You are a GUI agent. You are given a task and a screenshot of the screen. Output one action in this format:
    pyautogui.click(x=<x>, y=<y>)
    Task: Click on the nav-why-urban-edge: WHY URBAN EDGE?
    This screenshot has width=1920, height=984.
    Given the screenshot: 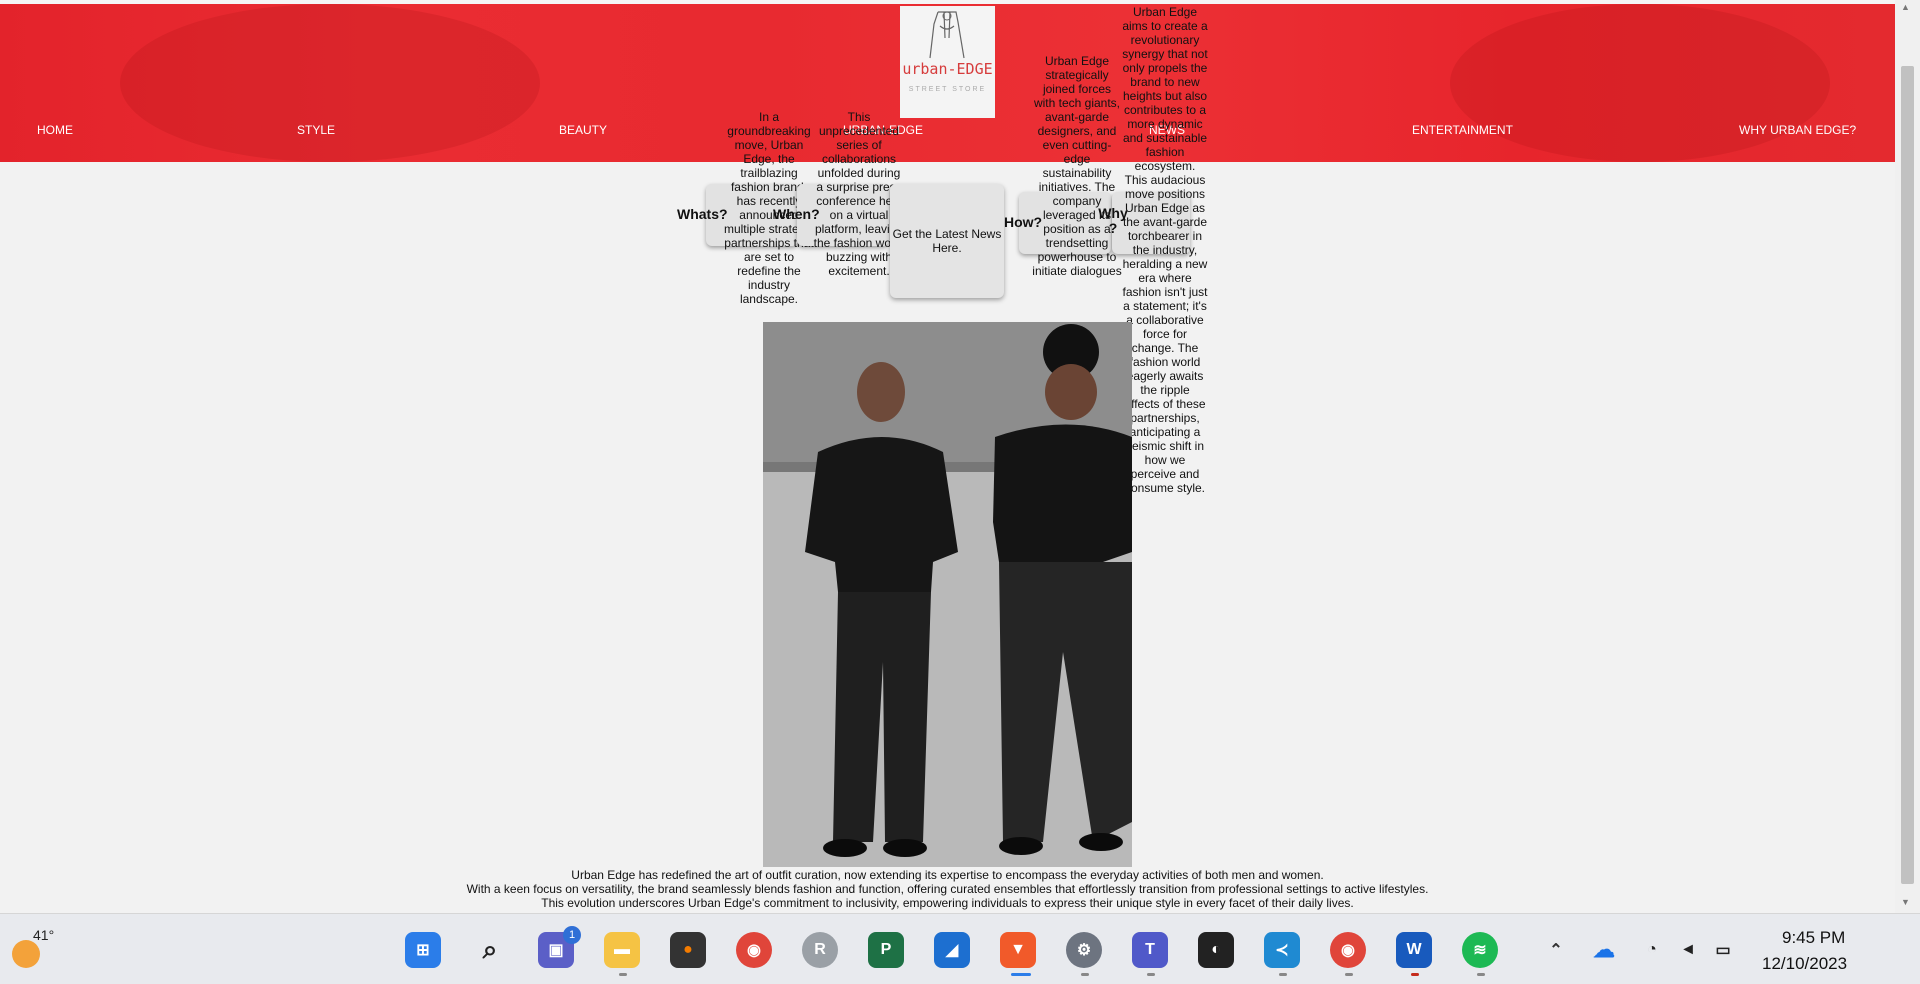 What is the action you would take?
    pyautogui.click(x=1797, y=130)
    